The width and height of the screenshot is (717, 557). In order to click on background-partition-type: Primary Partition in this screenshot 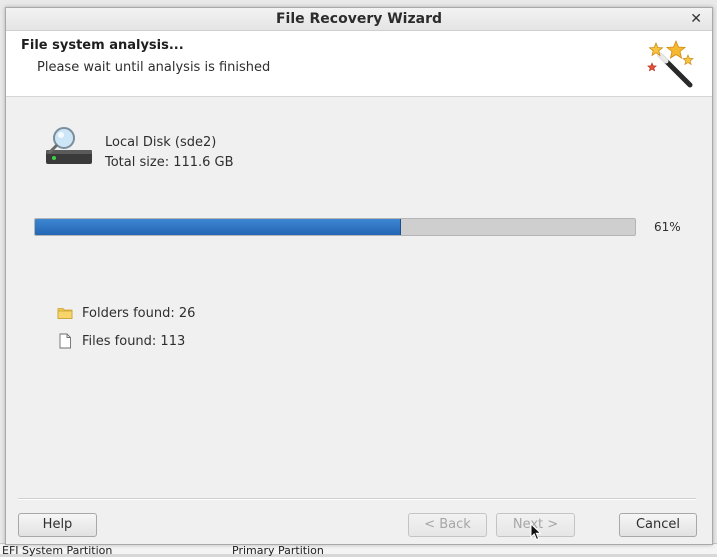, I will do `click(278, 550)`.